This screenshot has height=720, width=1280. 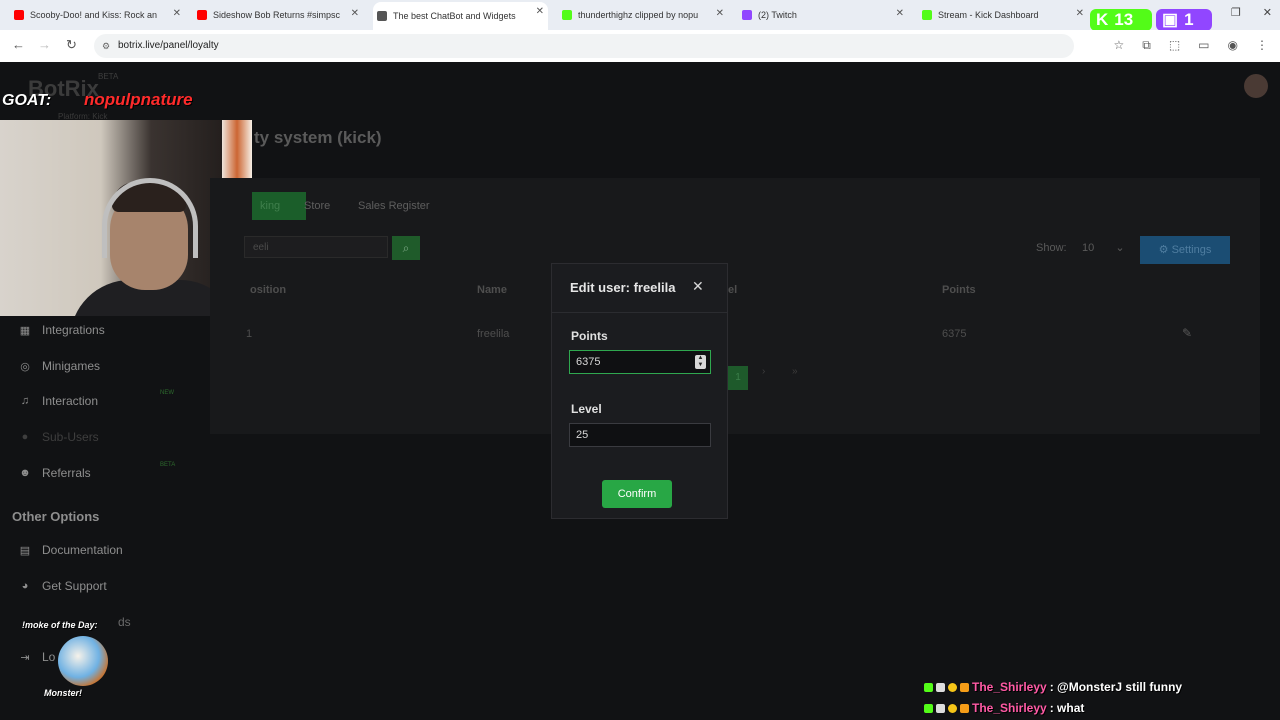 What do you see at coordinates (1203, 45) in the screenshot?
I see `side-panel-icon: ▭` at bounding box center [1203, 45].